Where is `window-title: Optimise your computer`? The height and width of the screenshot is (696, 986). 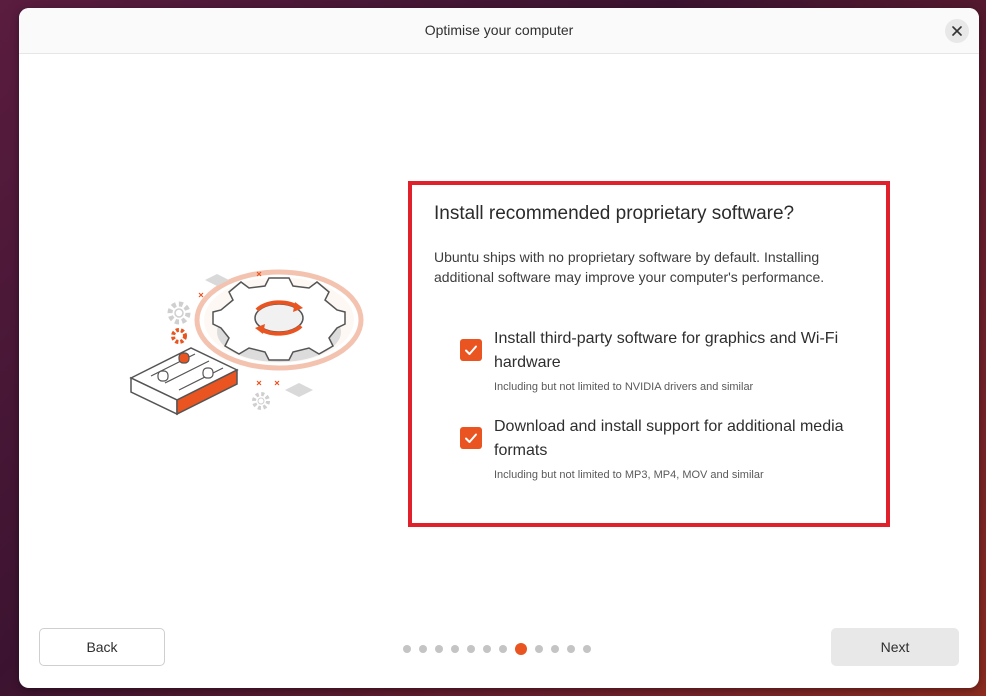 window-title: Optimise your computer is located at coordinates (499, 30).